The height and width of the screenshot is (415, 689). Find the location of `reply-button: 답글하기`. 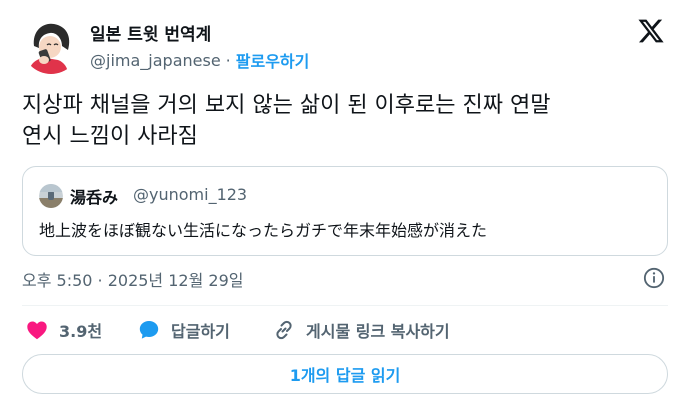

reply-button: 답글하기 is located at coordinates (183, 330).